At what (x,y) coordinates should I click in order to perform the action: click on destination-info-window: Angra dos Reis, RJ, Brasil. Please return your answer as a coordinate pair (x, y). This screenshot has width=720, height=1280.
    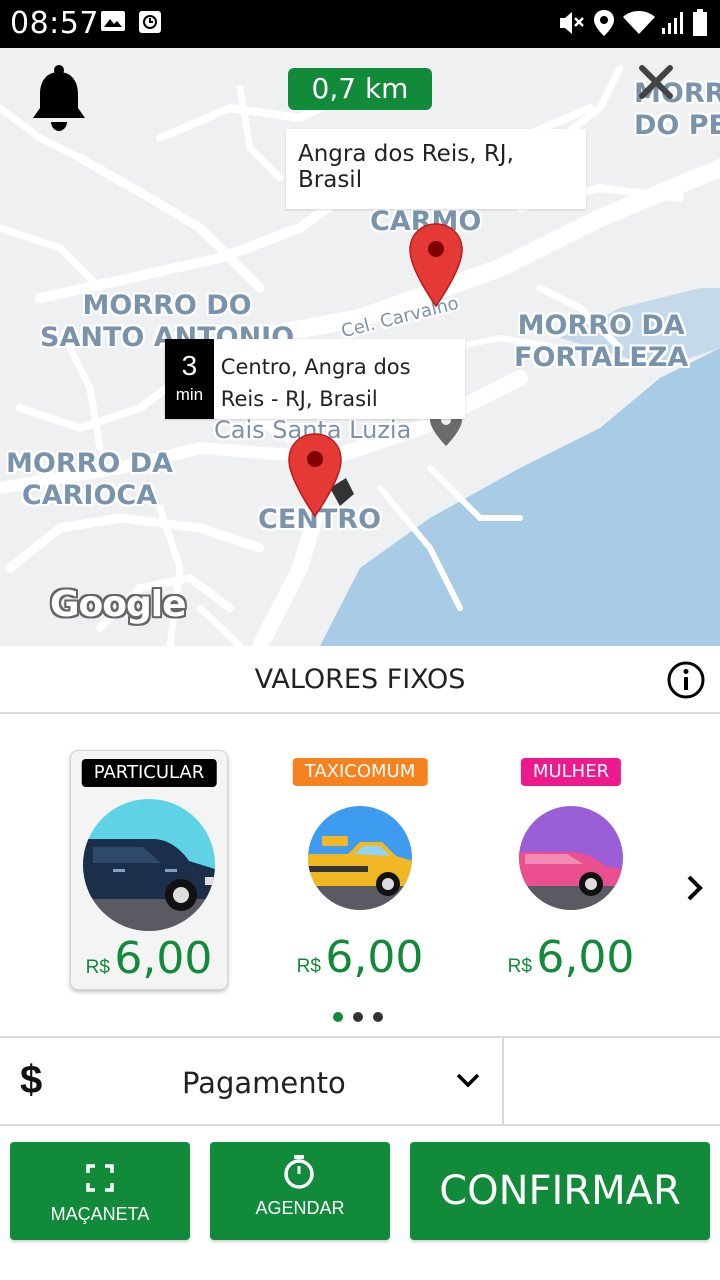
    Looking at the image, I should click on (436, 169).